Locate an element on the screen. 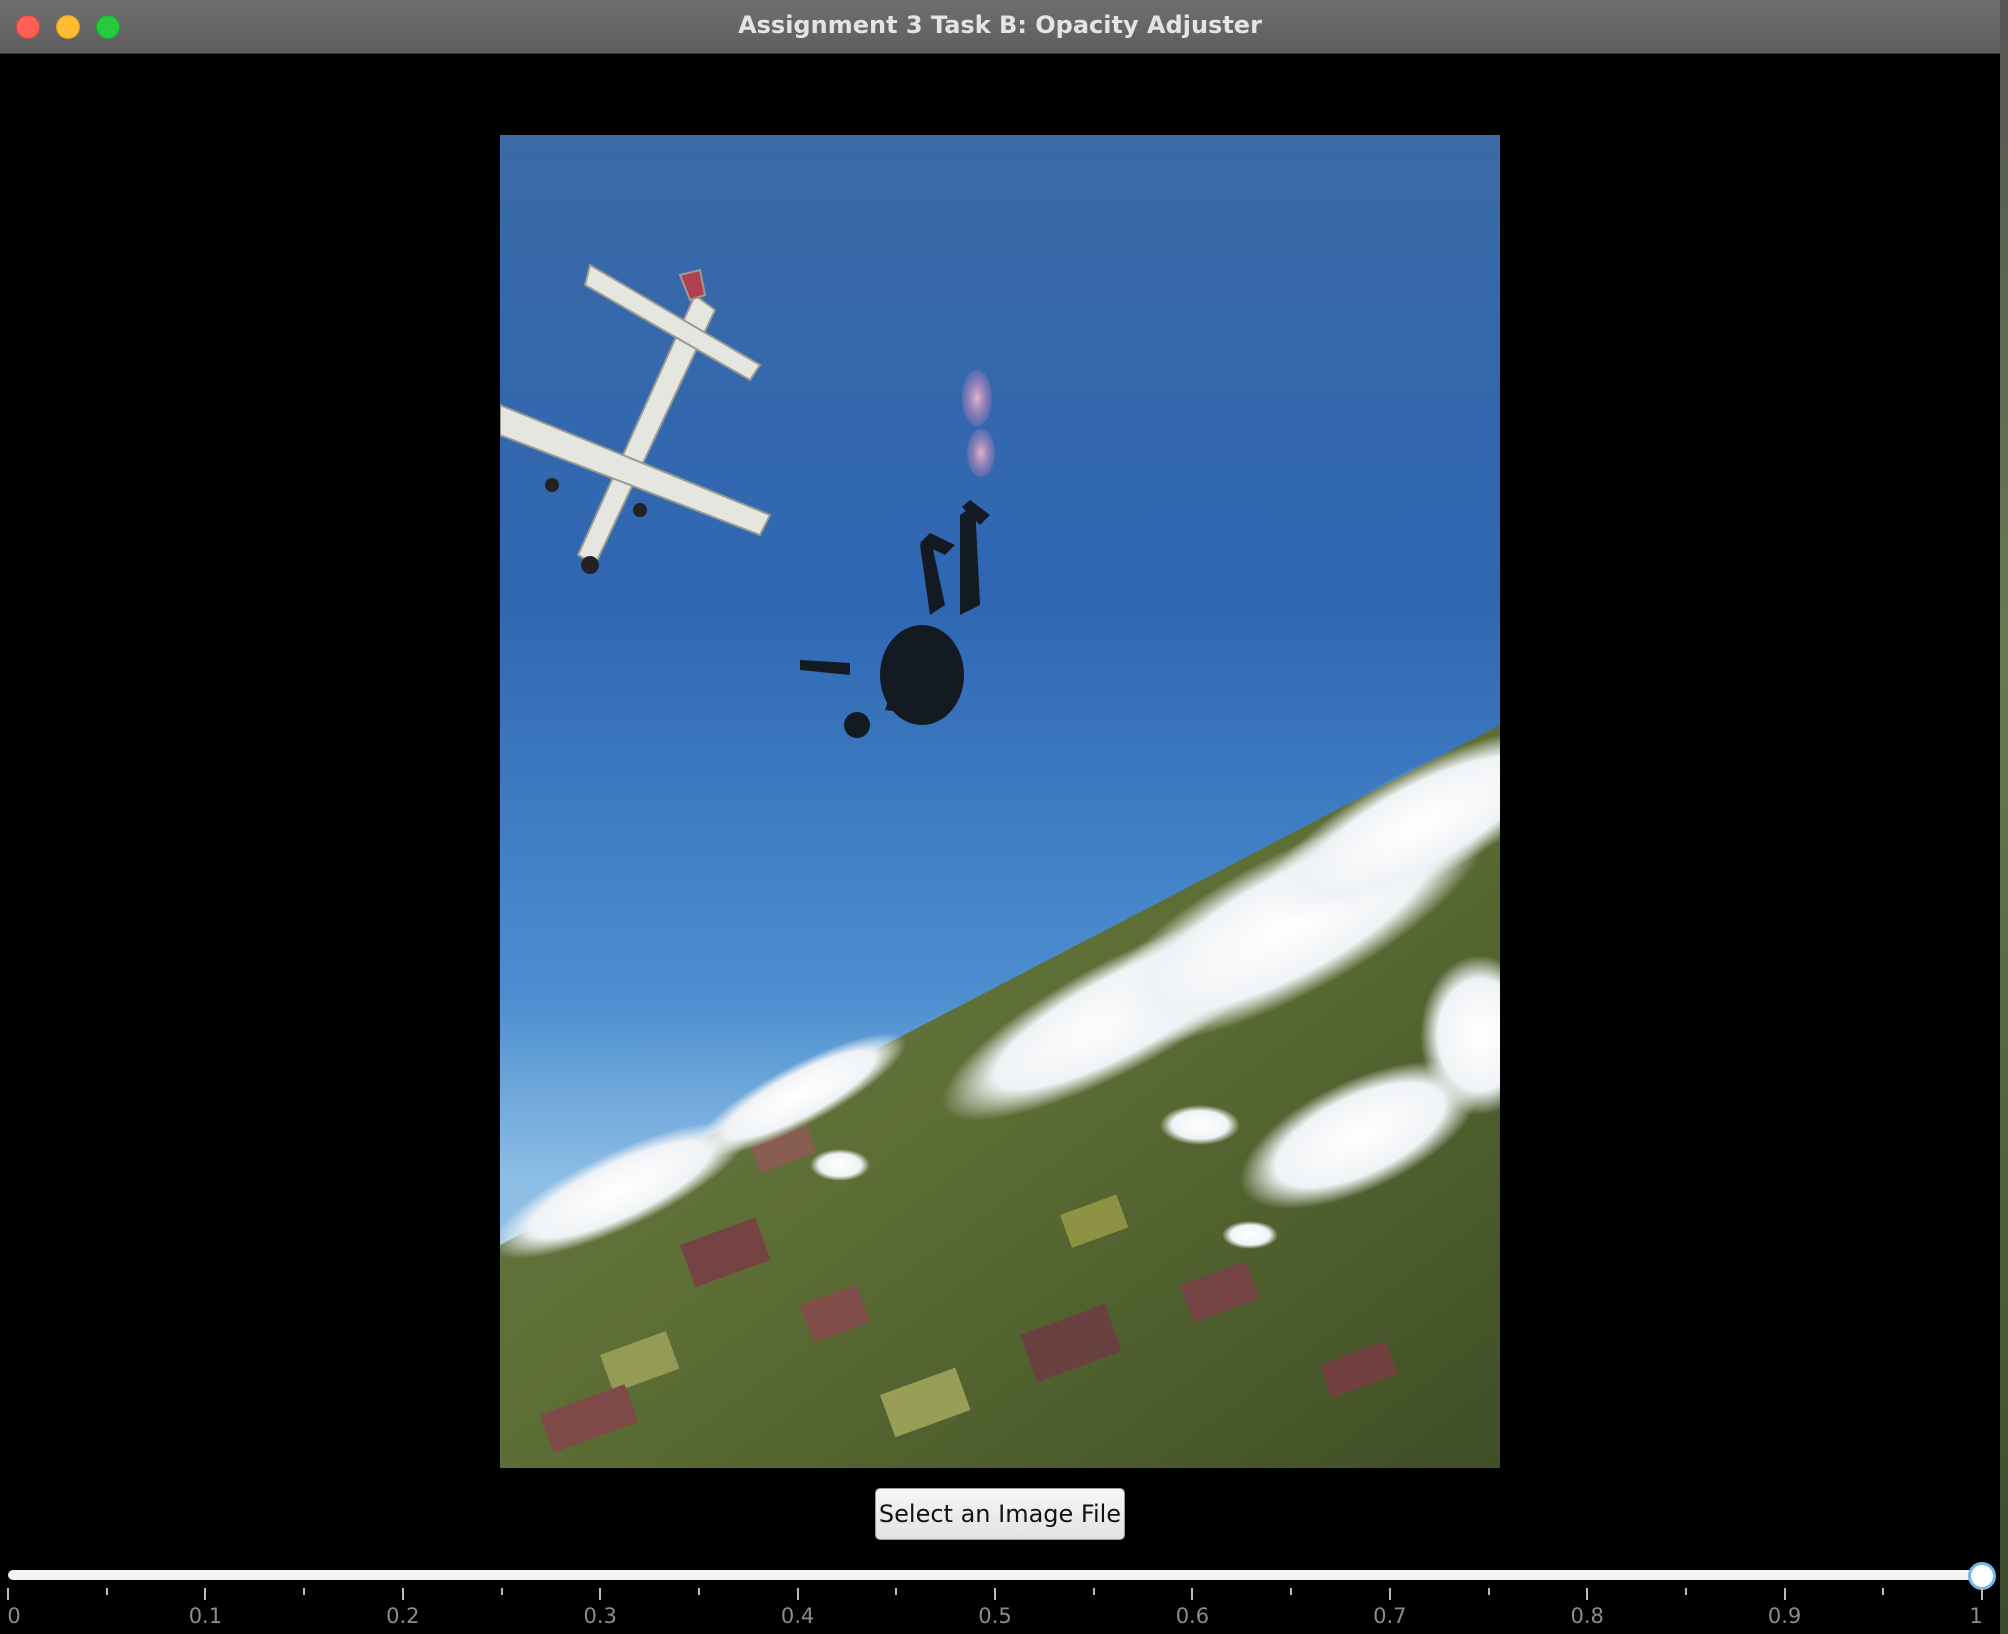 The width and height of the screenshot is (2008, 1634). slider-tick-label: 0.7 is located at coordinates (1390, 1616).